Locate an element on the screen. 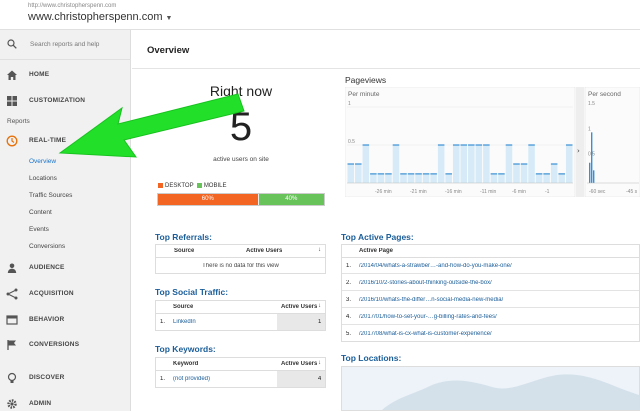  top-referrals-title: Top Referrals: is located at coordinates (183, 237).